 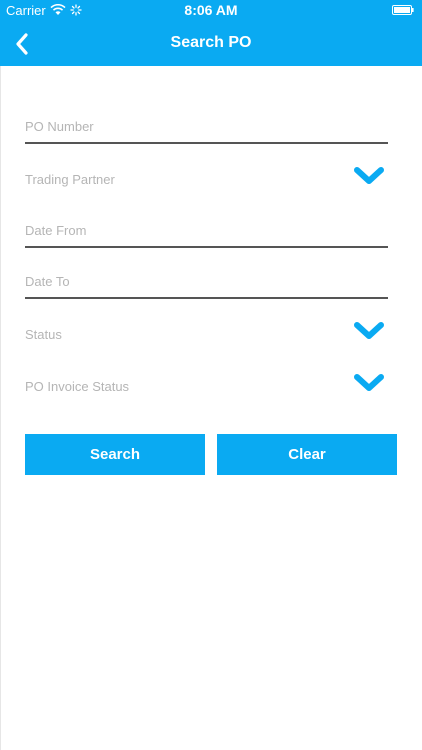 I want to click on po-invoice-status-label: PO Invoice Status, so click(x=77, y=386).